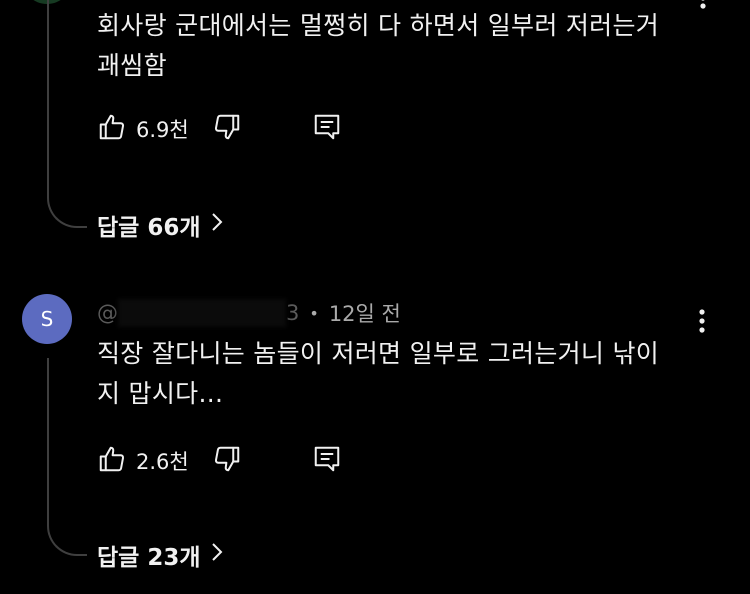  I want to click on avatar: S, so click(47, 319).